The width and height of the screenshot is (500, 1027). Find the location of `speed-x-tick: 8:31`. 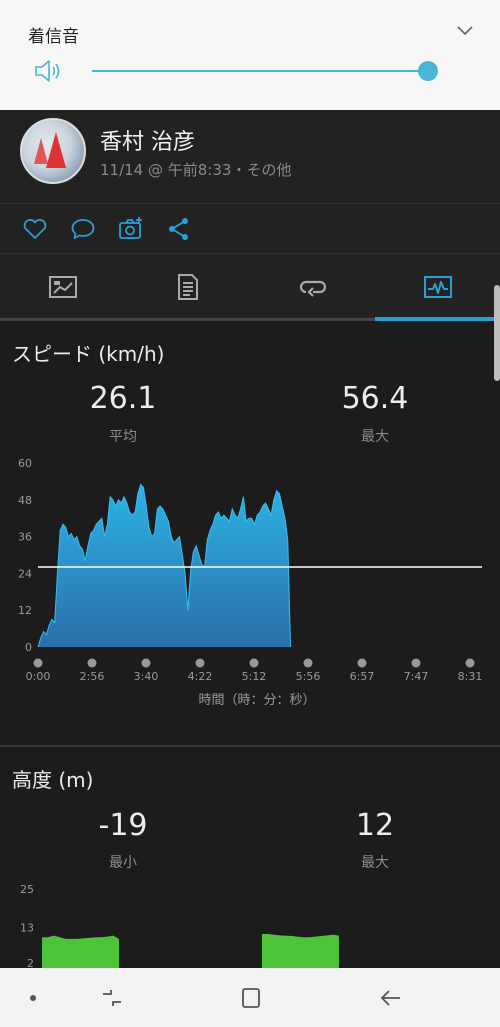

speed-x-tick: 8:31 is located at coordinates (470, 676).